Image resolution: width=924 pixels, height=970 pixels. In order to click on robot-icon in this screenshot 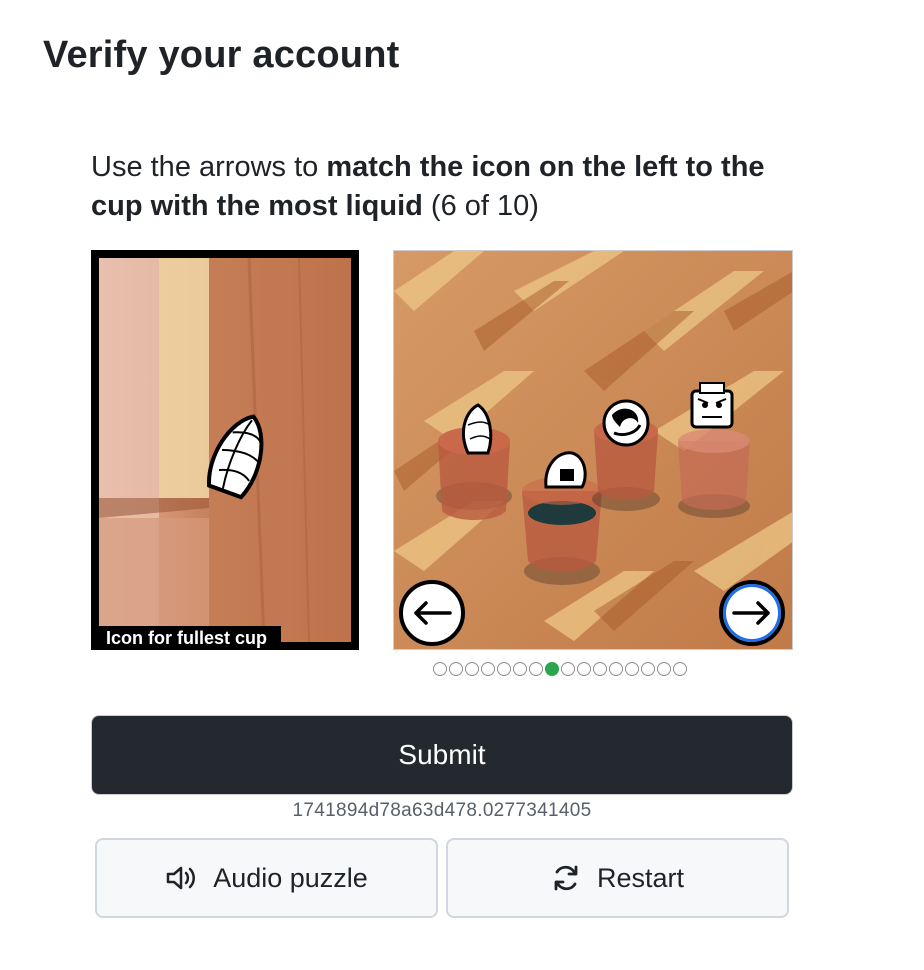, I will do `click(712, 405)`.